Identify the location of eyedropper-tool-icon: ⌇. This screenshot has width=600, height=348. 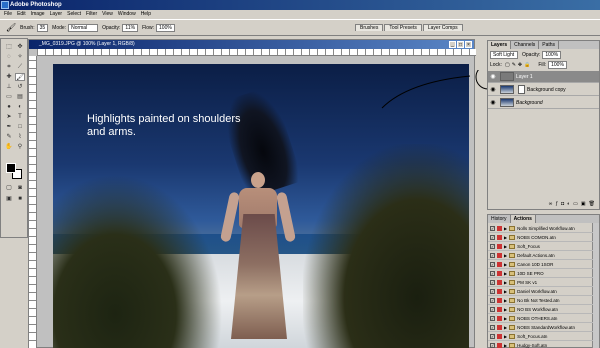
(20, 137).